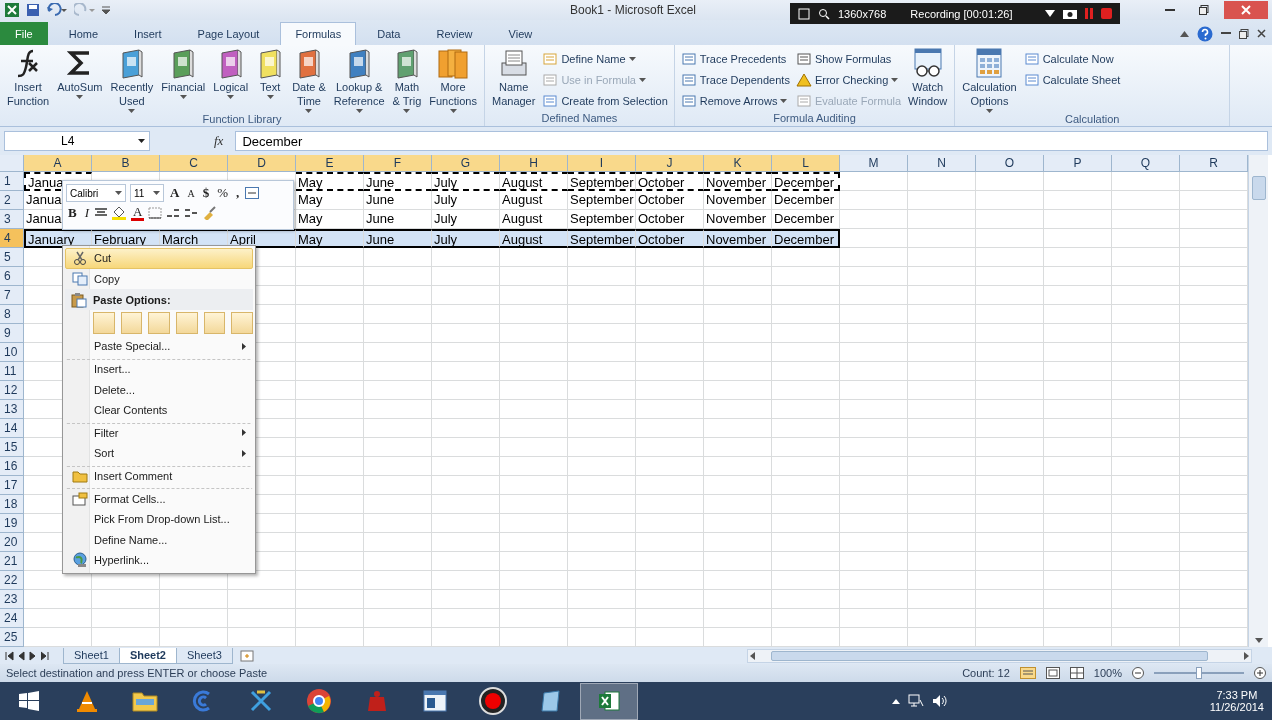 The image size is (1272, 720). Describe the element at coordinates (24, 33) in the screenshot. I see `file-tab: File` at that location.